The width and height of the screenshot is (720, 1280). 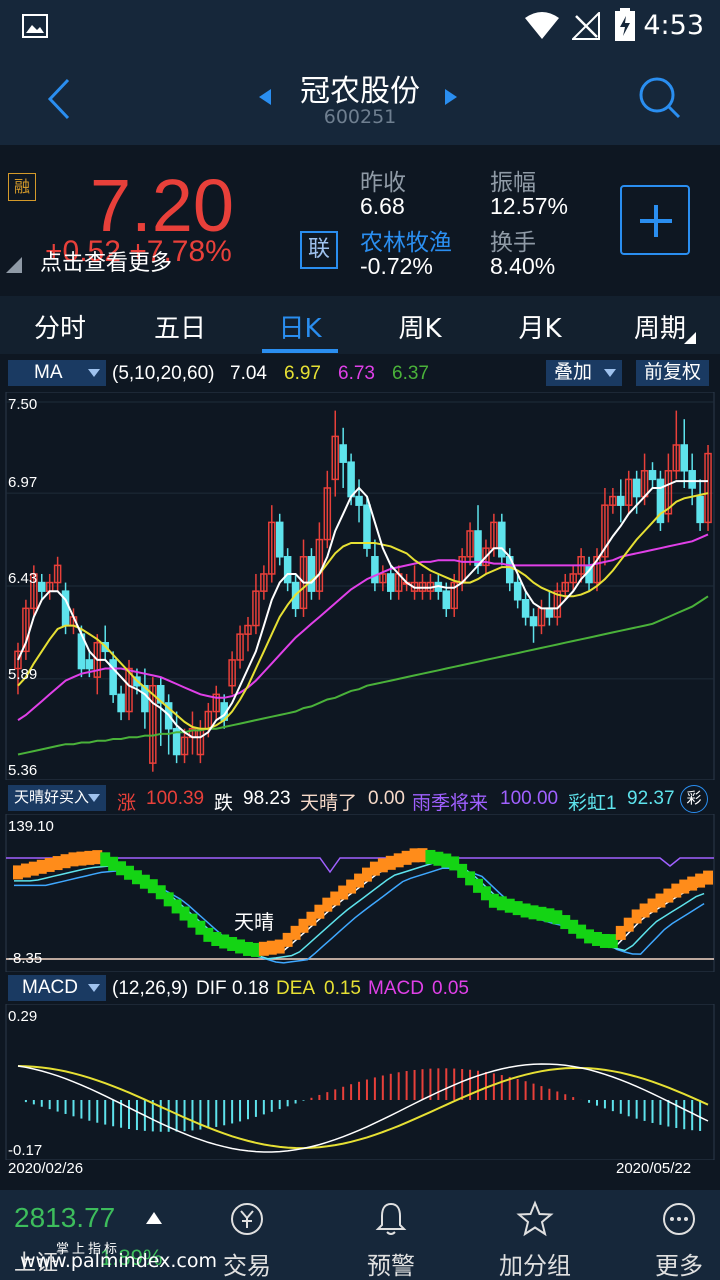 What do you see at coordinates (57, 988) in the screenshot?
I see `macd-selector: MACD` at bounding box center [57, 988].